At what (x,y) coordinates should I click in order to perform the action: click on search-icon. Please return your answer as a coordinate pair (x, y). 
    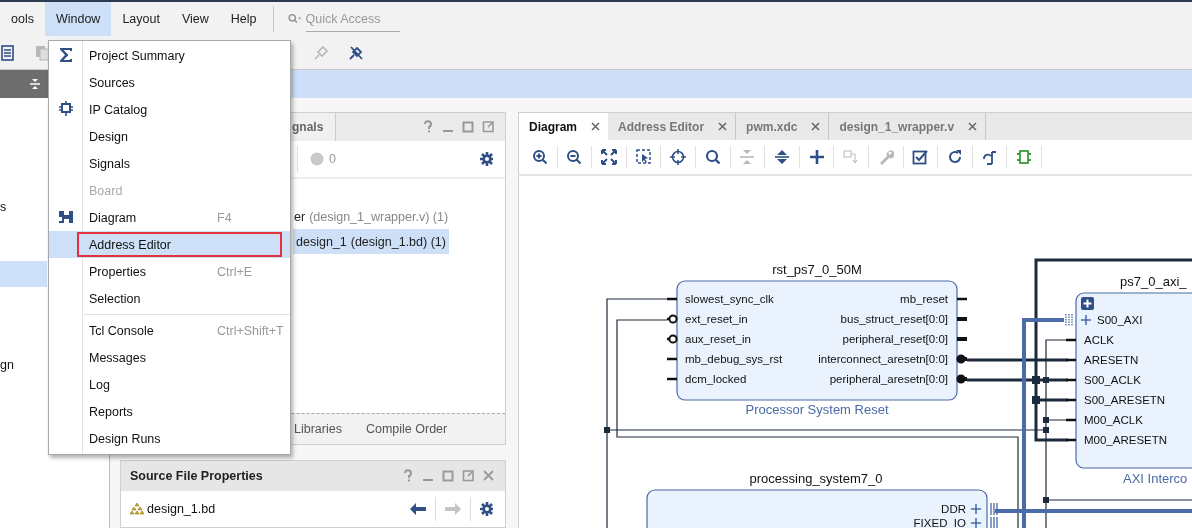
    Looking at the image, I should click on (712, 157).